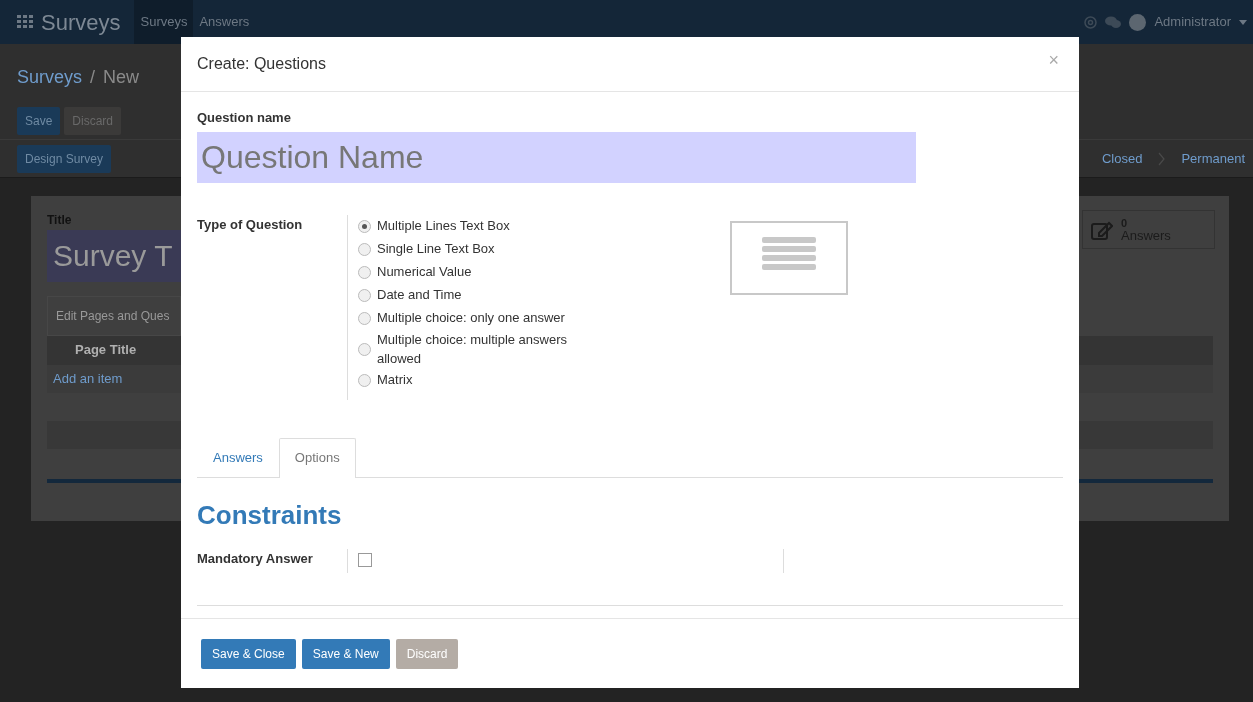 The image size is (1253, 702). I want to click on notebook-tab: Edit Pages and Ques, so click(114, 315).